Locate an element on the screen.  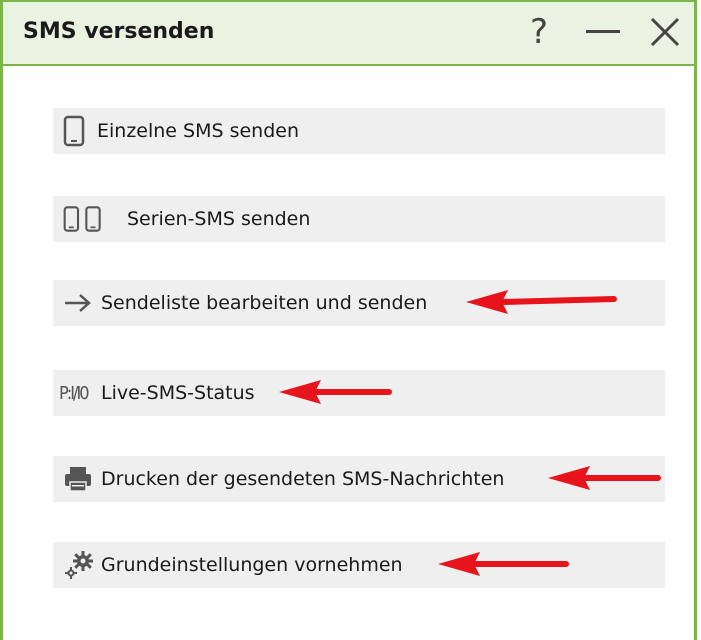
two-phones-icon is located at coordinates (78, 219).